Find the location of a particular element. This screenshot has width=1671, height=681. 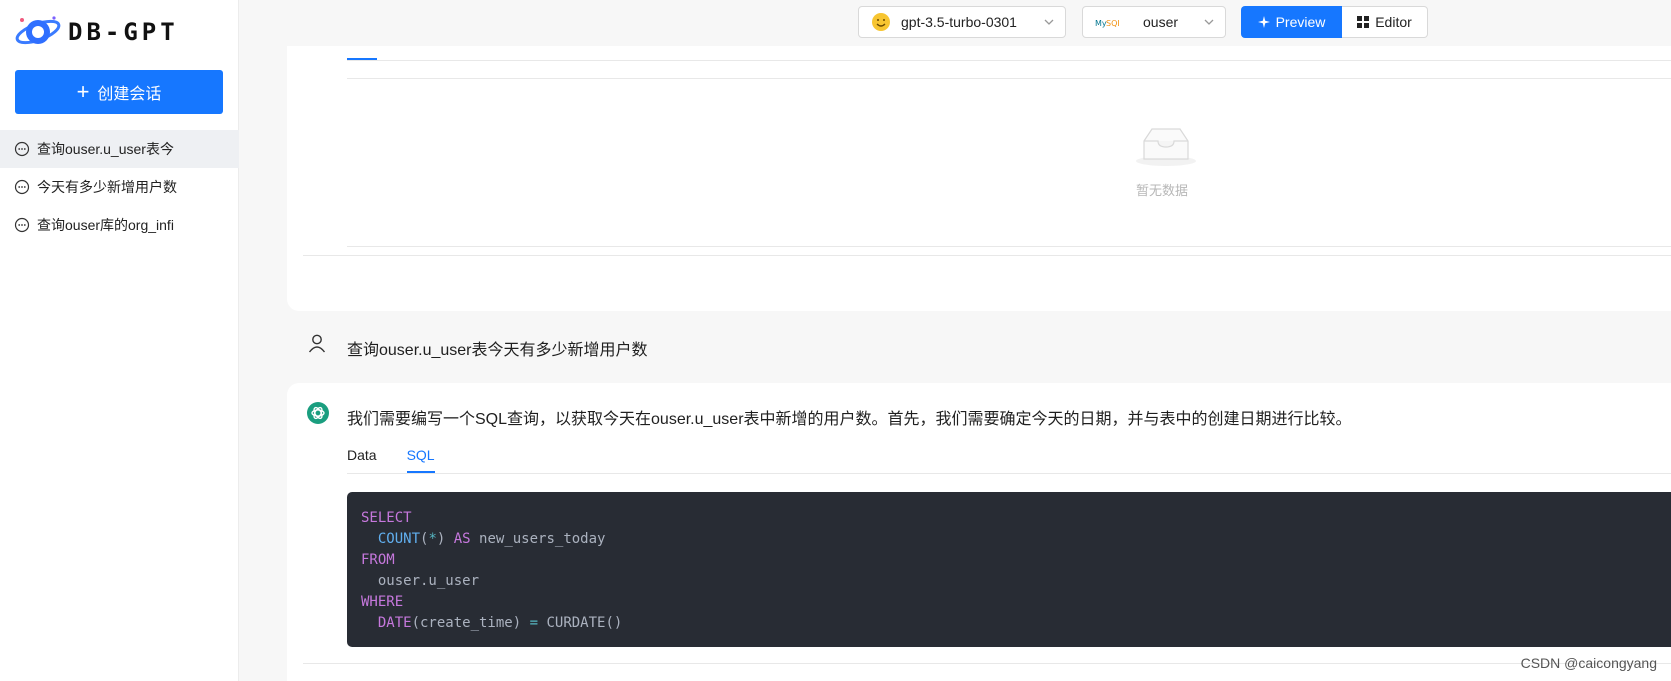

model-emoji-icon is located at coordinates (881, 22).